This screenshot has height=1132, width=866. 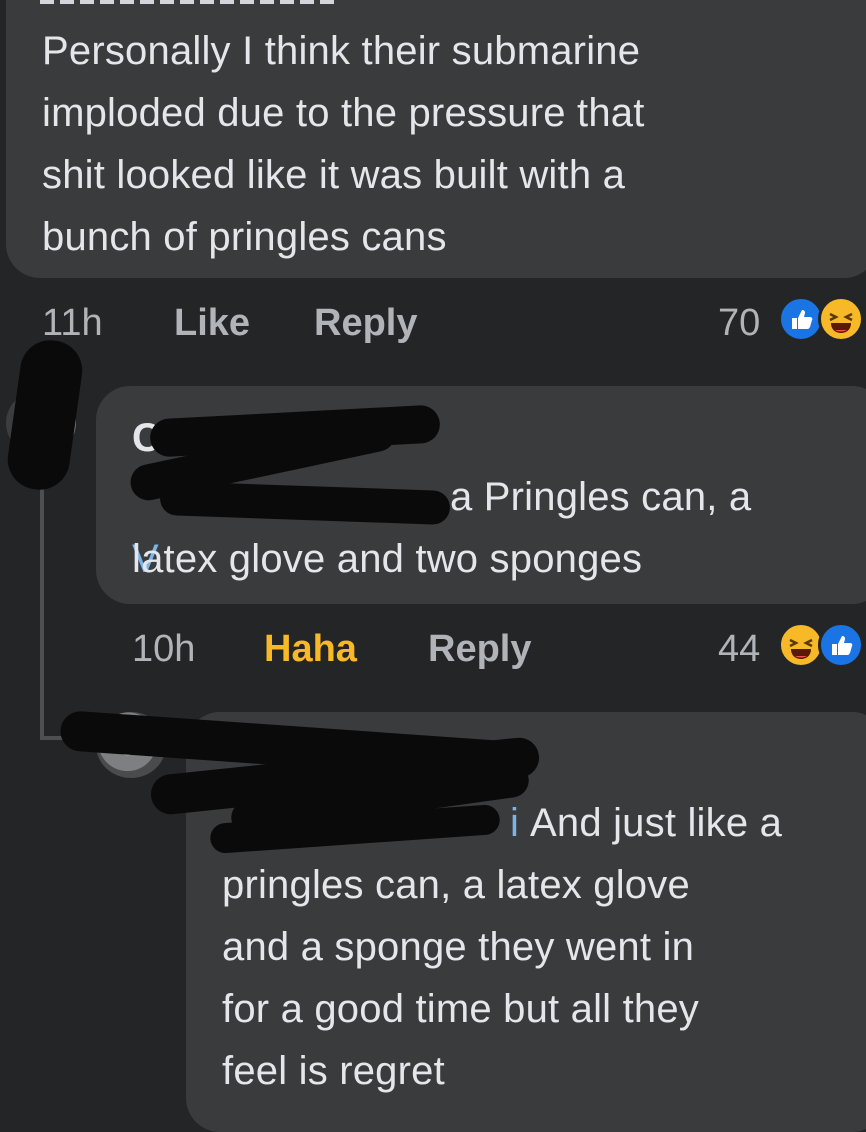 What do you see at coordinates (387, 559) in the screenshot?
I see `reply-text-rest: latex glove and two sponges` at bounding box center [387, 559].